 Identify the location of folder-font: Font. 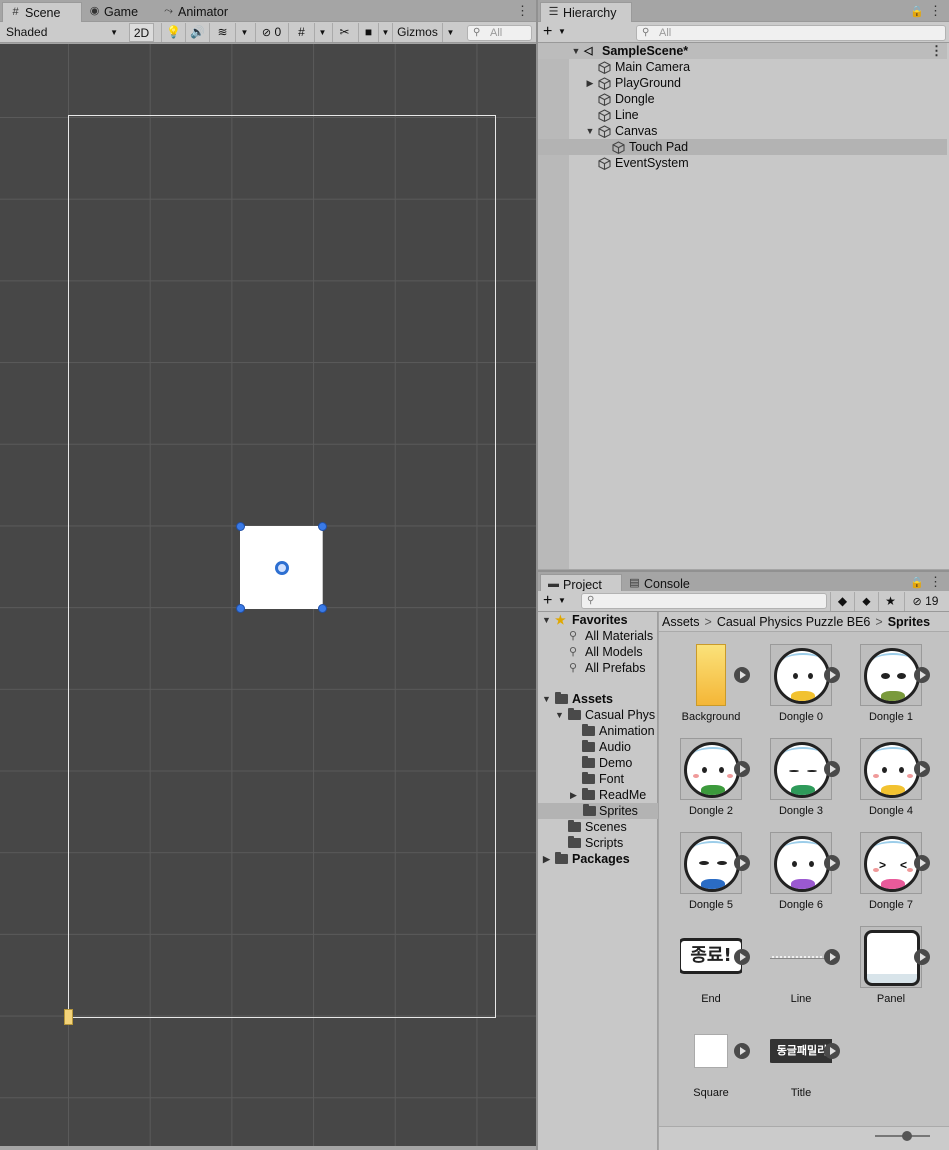
(603, 779).